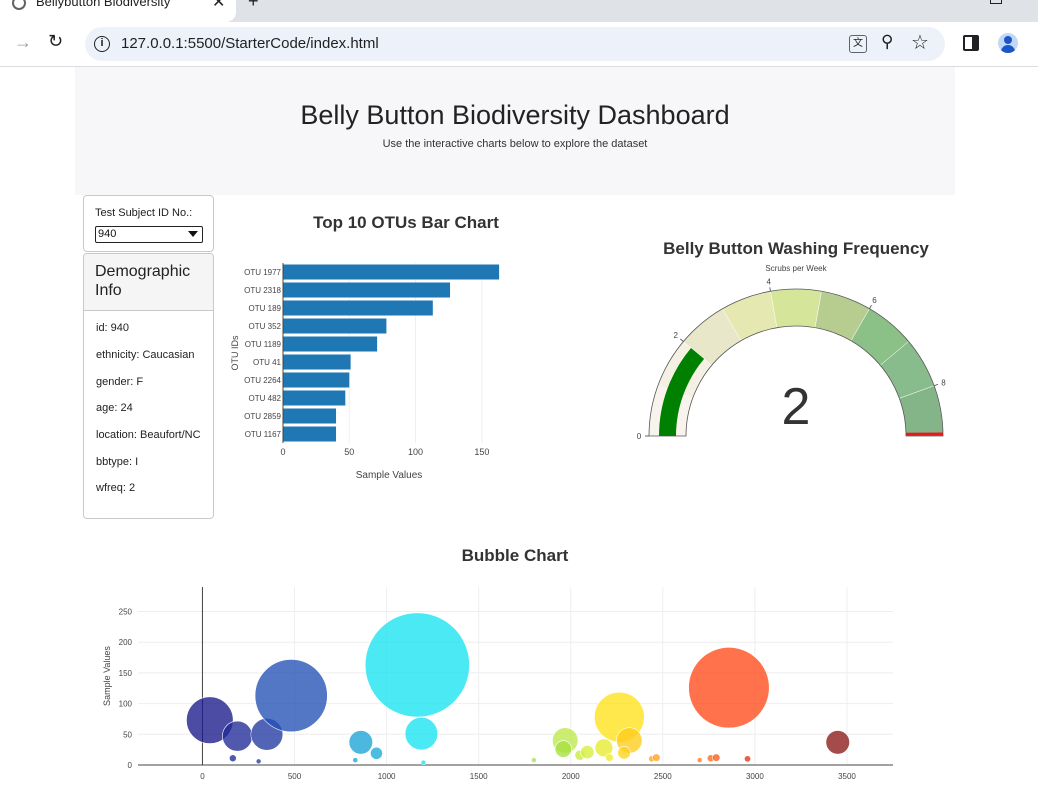 This screenshot has height=797, width=1038. What do you see at coordinates (193, 234) in the screenshot?
I see `chevron-down-icon` at bounding box center [193, 234].